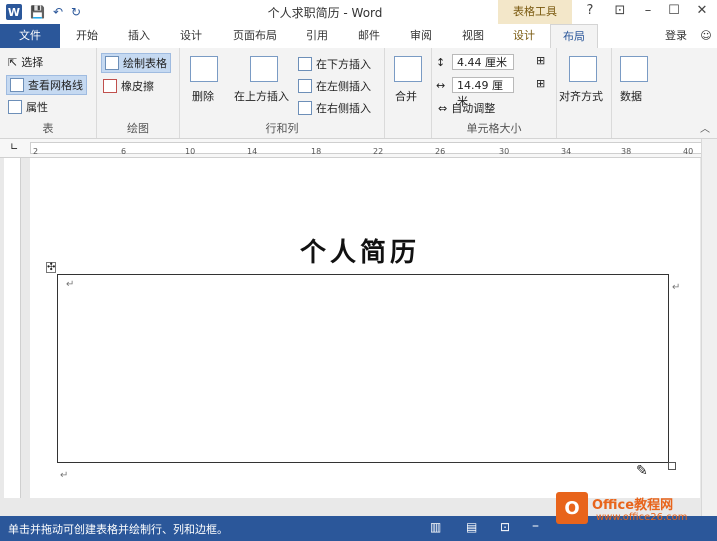 The width and height of the screenshot is (717, 541). What do you see at coordinates (633, 505) in the screenshot?
I see `watermark-brand: Office教程网` at bounding box center [633, 505].